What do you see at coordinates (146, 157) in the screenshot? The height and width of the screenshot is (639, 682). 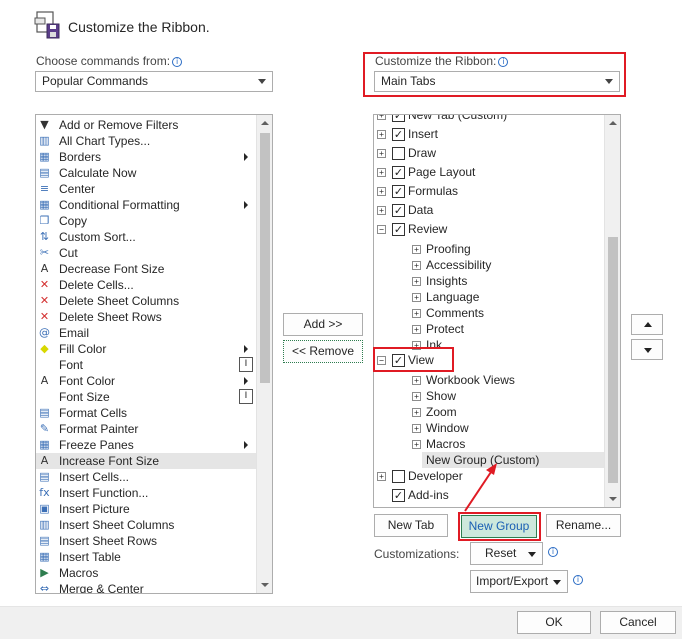 I see `command-item: ▦ Borders` at bounding box center [146, 157].